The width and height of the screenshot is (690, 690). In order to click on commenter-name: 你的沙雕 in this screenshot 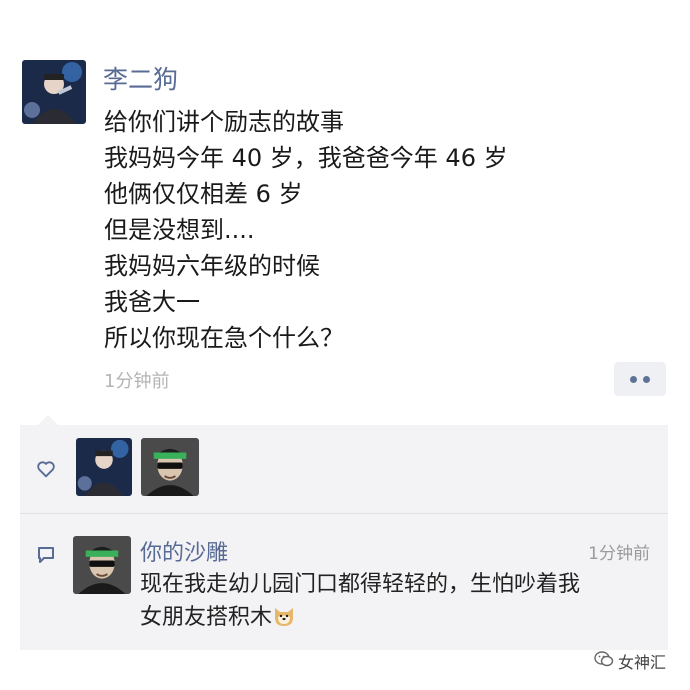, I will do `click(184, 551)`.